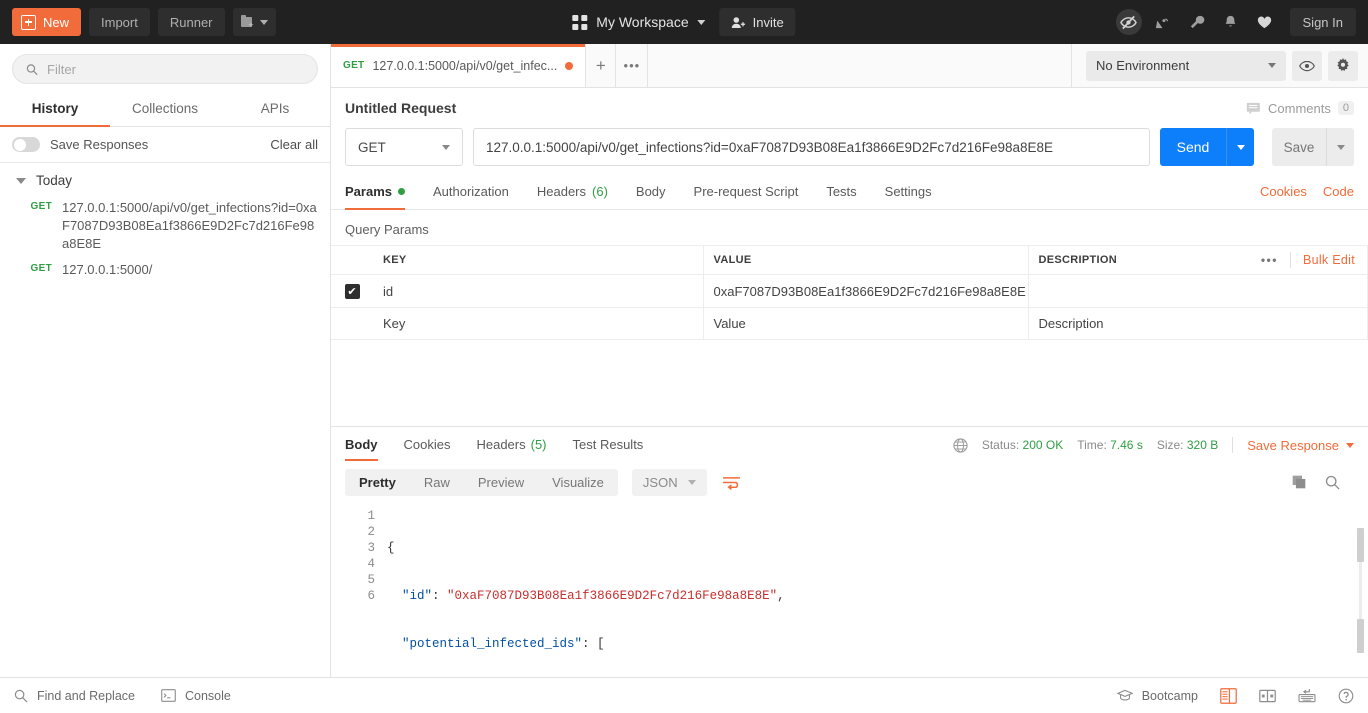 The width and height of the screenshot is (1368, 713). I want to click on line-number: 6, so click(371, 596).